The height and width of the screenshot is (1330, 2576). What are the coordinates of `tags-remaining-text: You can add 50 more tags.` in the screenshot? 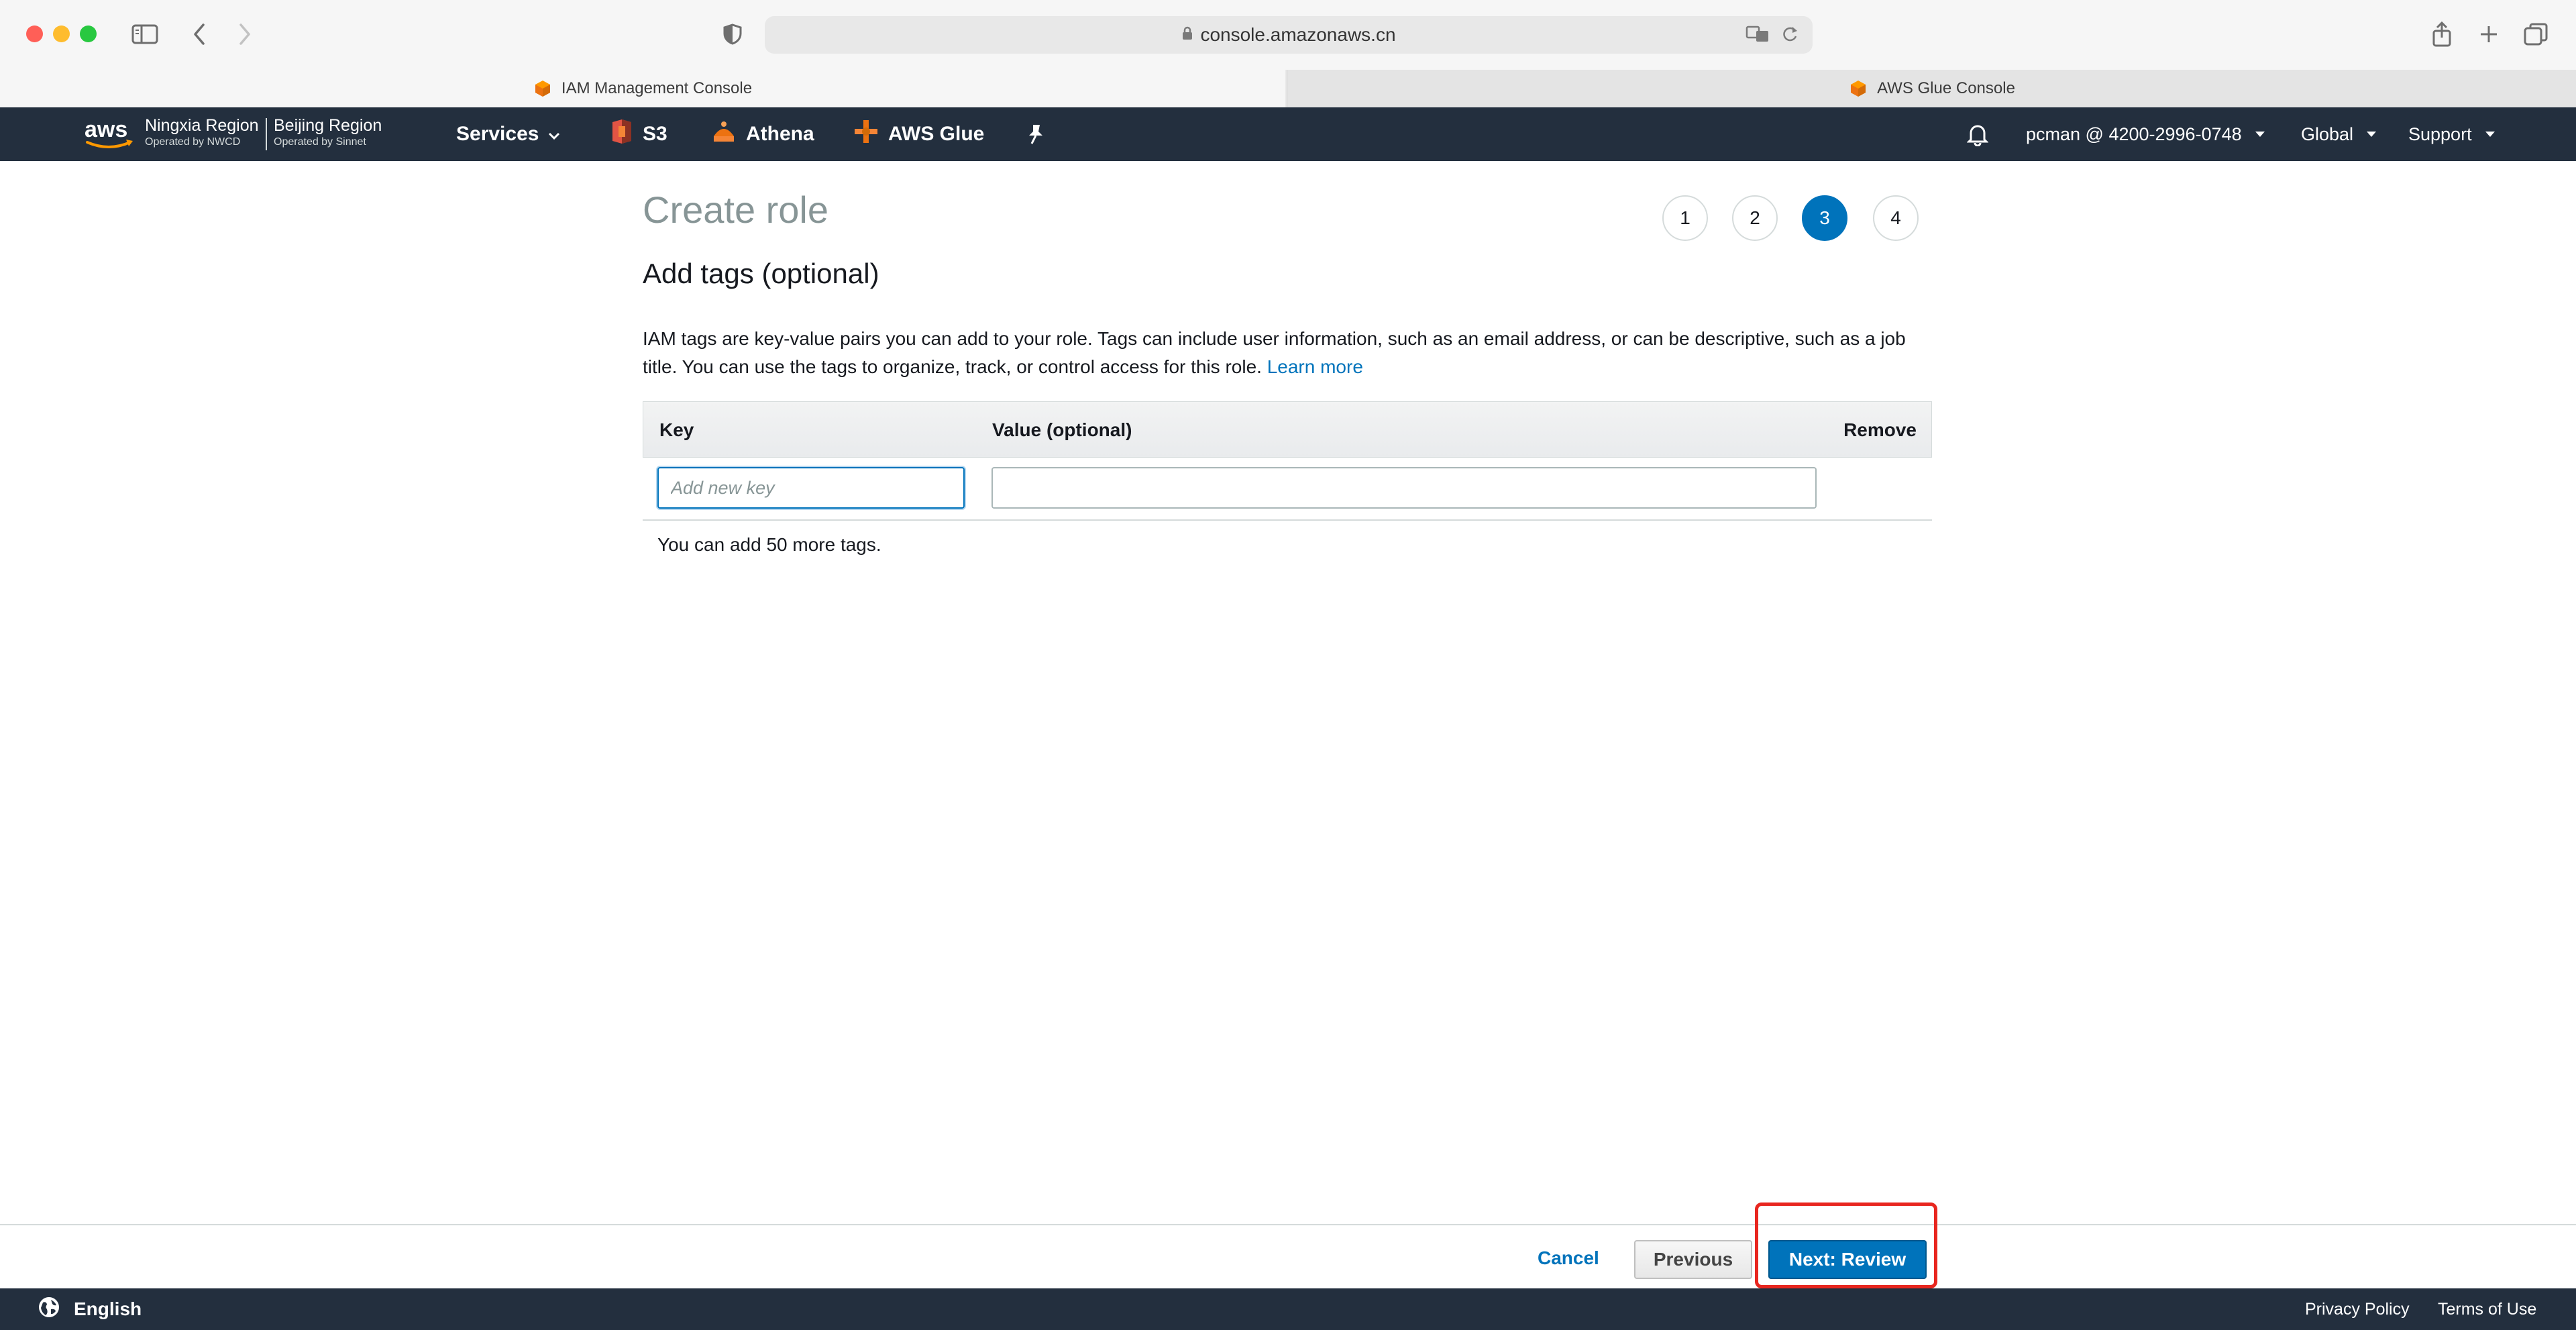 It's located at (769, 544).